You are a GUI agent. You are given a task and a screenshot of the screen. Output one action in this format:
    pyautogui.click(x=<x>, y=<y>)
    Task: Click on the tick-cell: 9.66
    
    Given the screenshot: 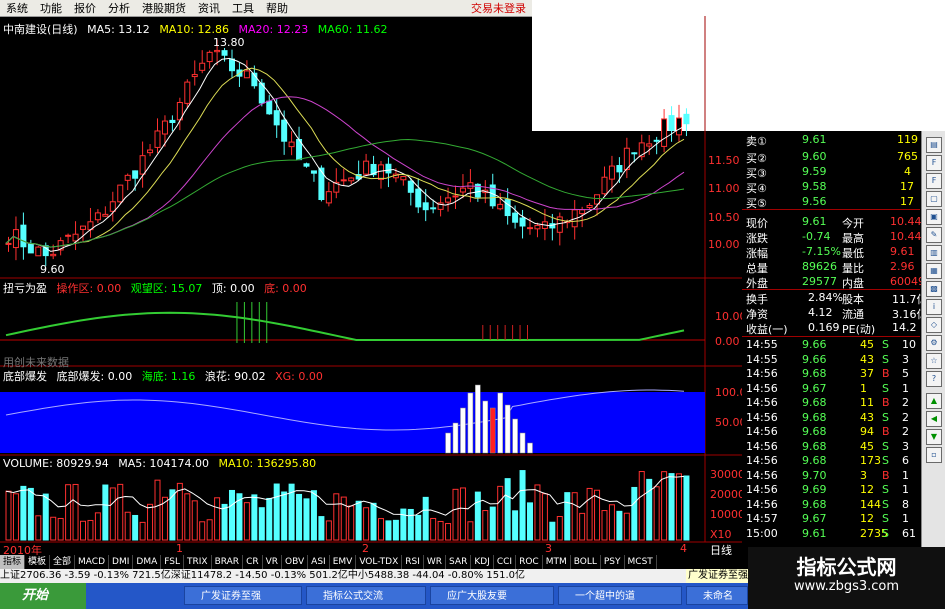 What is the action you would take?
    pyautogui.click(x=814, y=359)
    